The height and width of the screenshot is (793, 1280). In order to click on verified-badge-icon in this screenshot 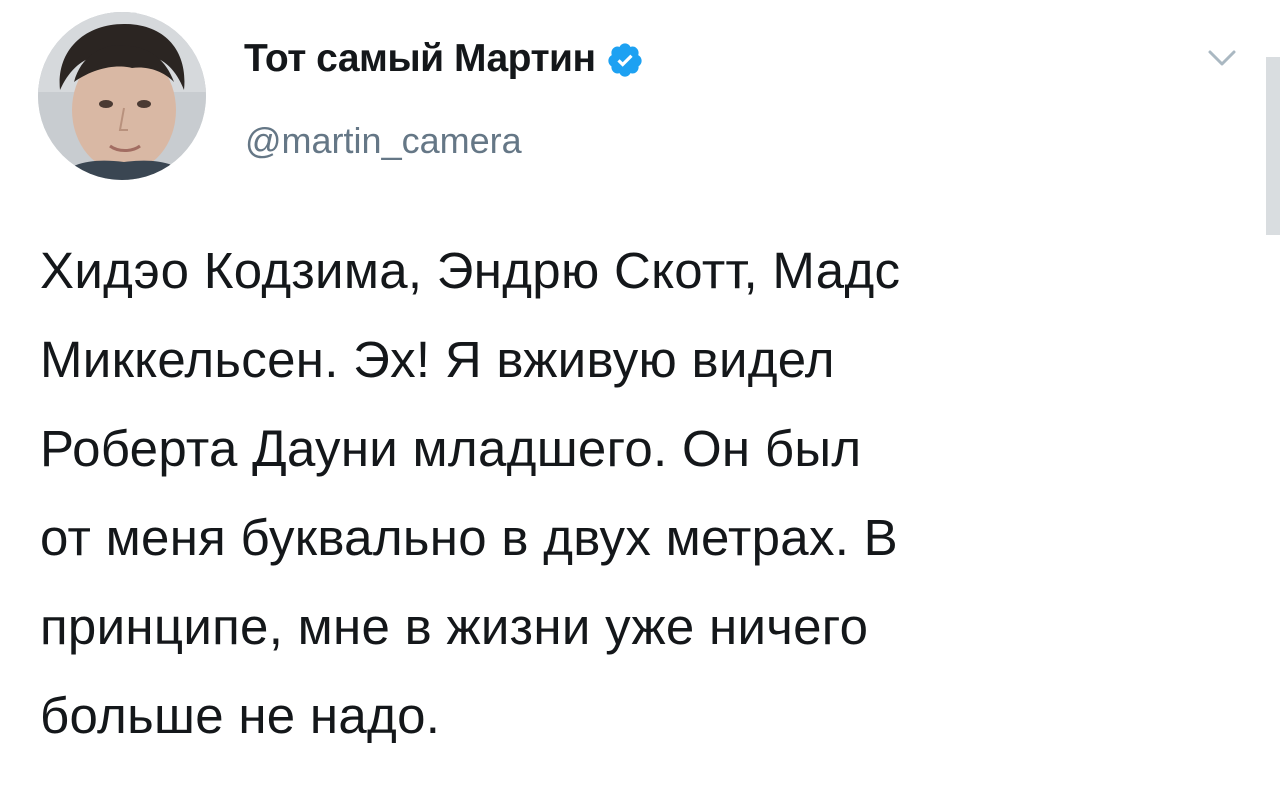, I will do `click(625, 60)`.